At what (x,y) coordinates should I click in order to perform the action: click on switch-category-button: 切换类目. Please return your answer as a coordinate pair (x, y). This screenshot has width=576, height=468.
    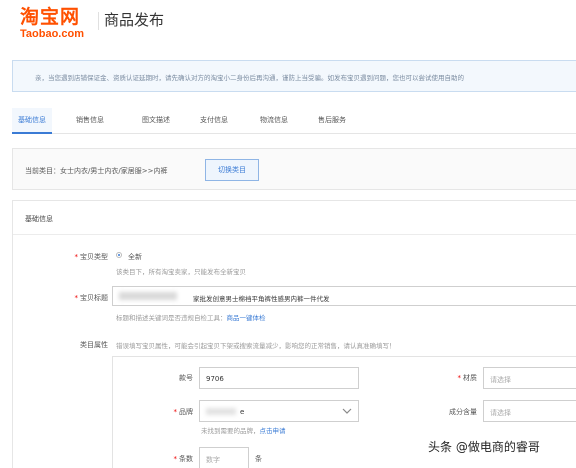
    Looking at the image, I should click on (232, 170).